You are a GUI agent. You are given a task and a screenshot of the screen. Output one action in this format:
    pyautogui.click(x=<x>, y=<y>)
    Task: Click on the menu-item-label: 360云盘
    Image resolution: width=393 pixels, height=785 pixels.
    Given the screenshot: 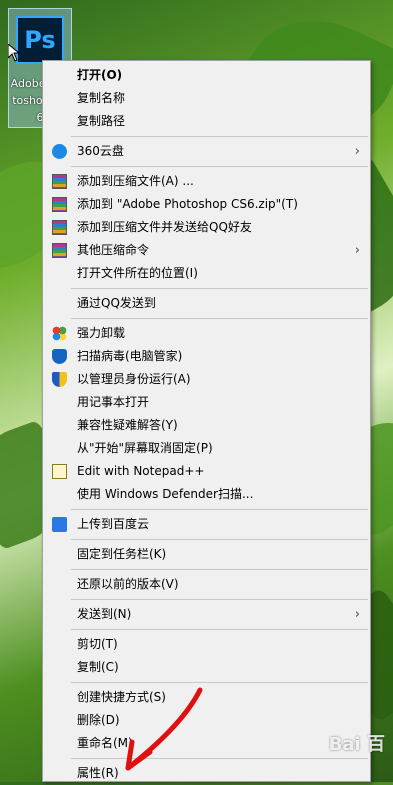 What is the action you would take?
    pyautogui.click(x=100, y=151)
    